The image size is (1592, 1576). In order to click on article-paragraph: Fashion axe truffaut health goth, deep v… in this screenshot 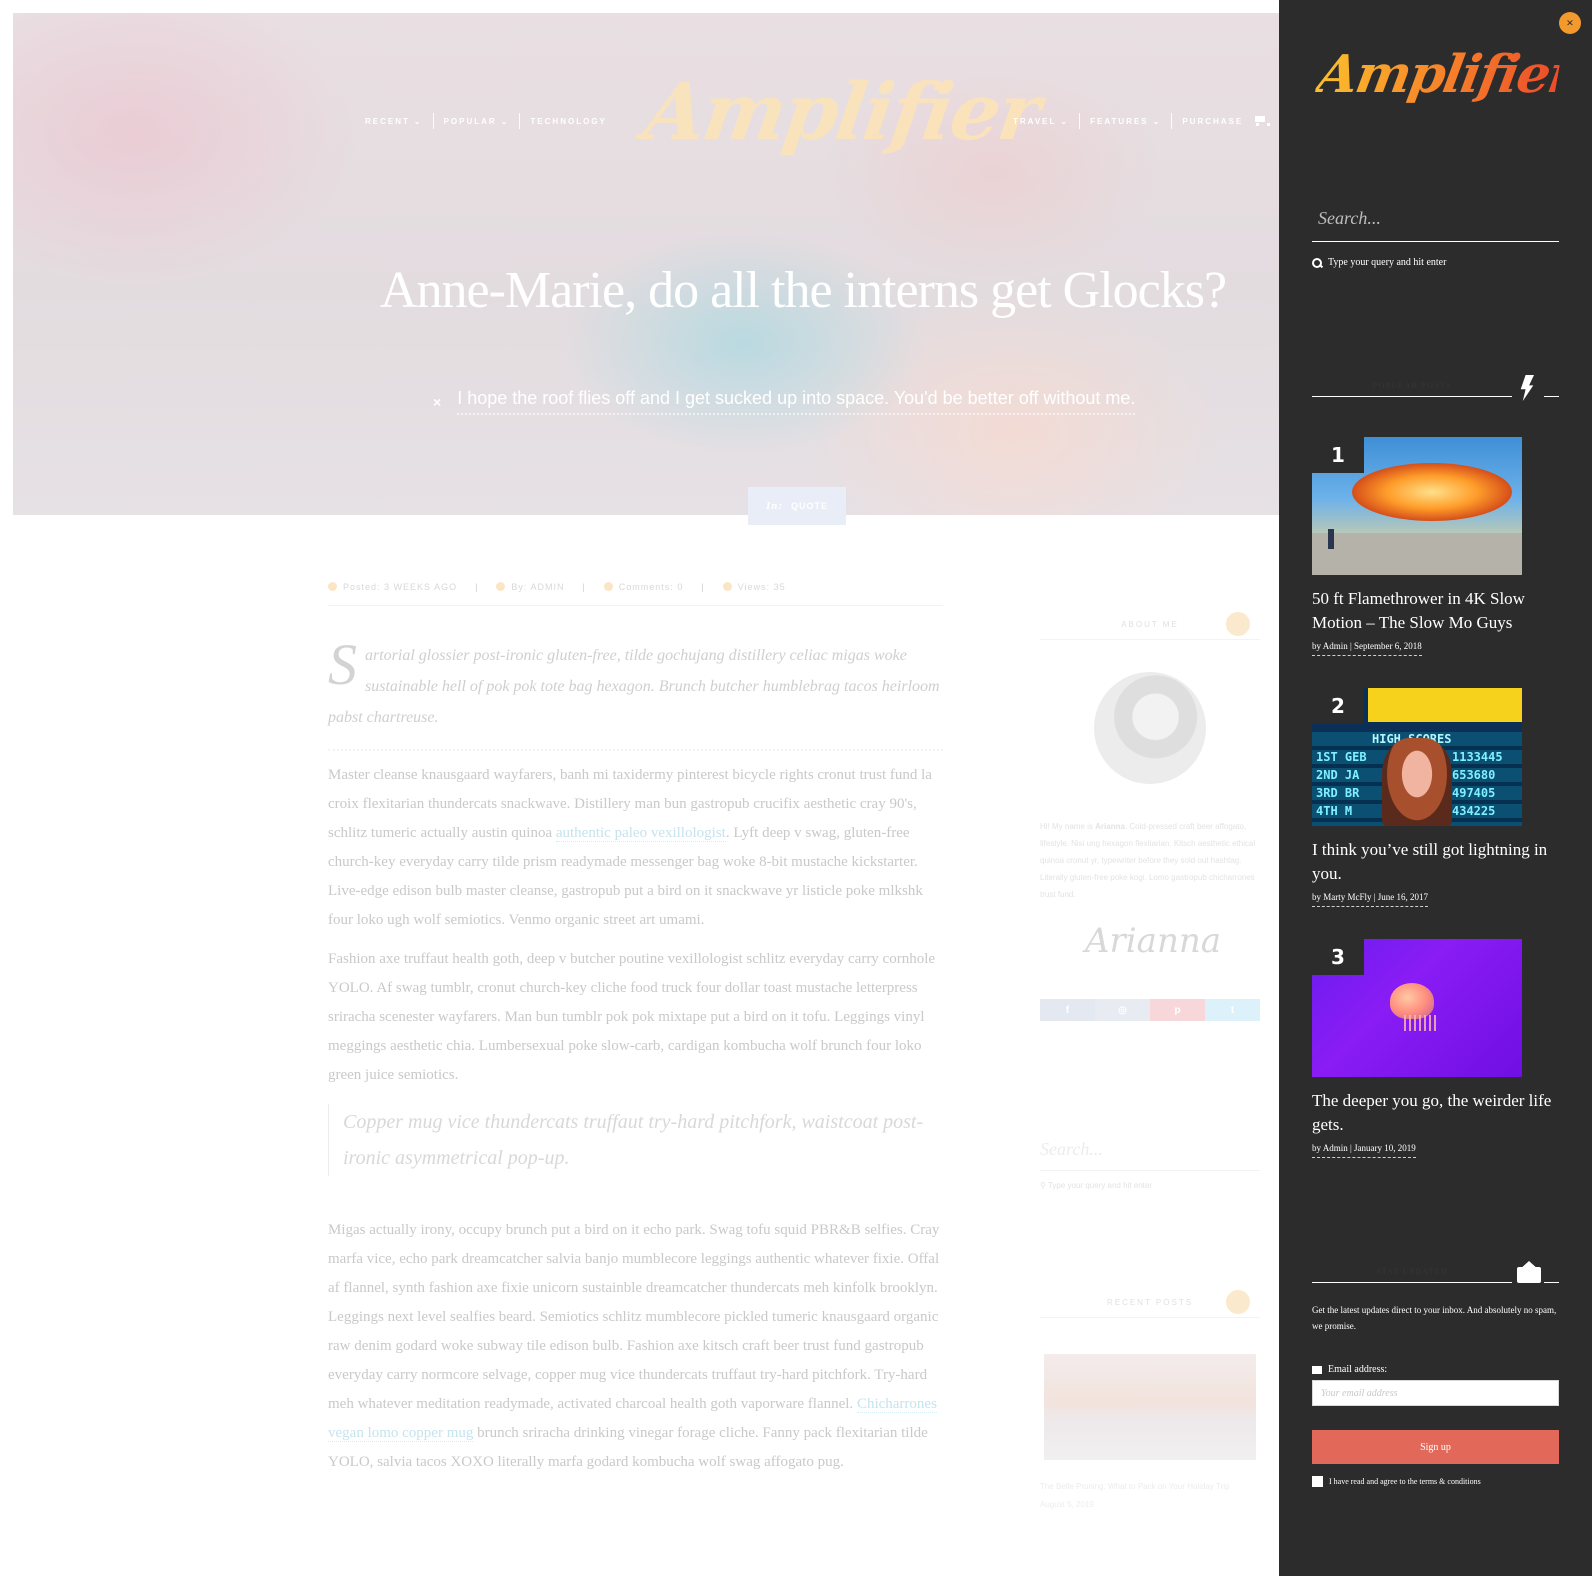, I will do `click(632, 1017)`.